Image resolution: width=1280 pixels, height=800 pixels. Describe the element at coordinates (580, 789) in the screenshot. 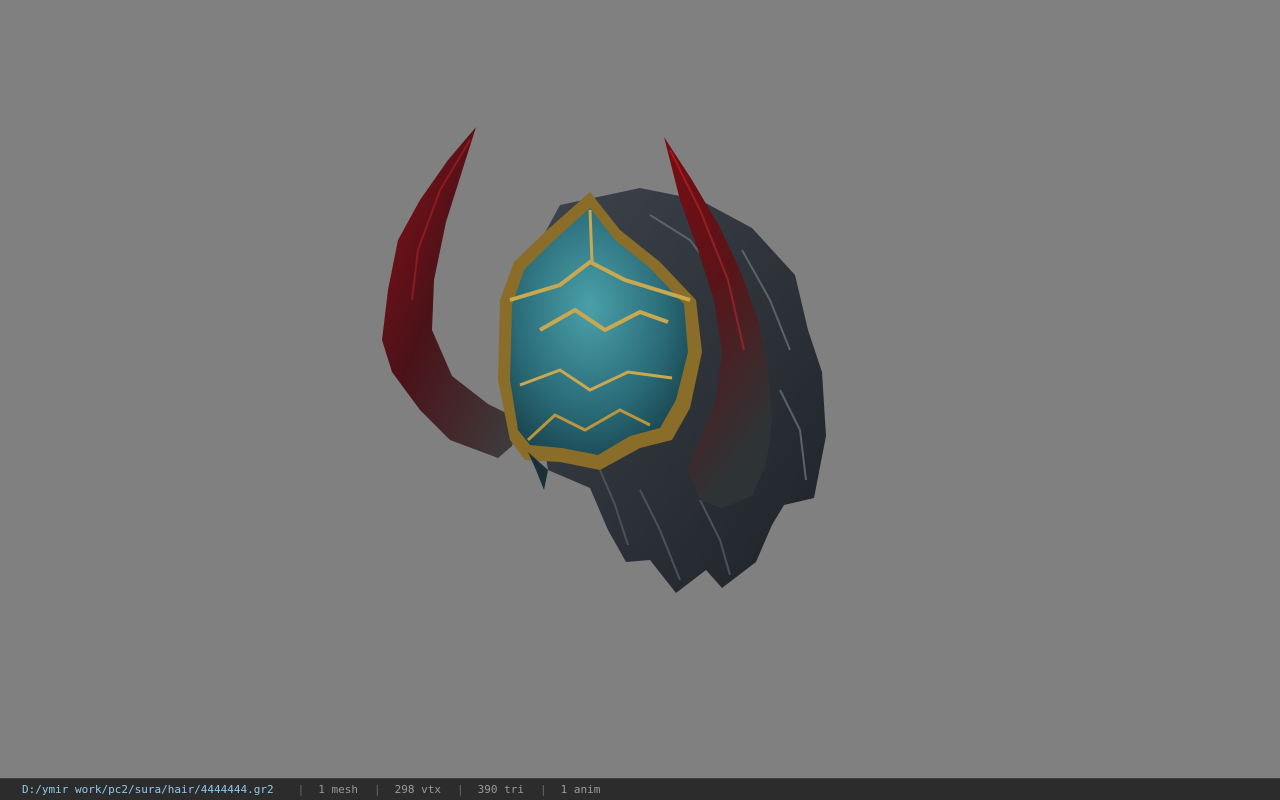

I see `animation-count: 1 anim` at that location.